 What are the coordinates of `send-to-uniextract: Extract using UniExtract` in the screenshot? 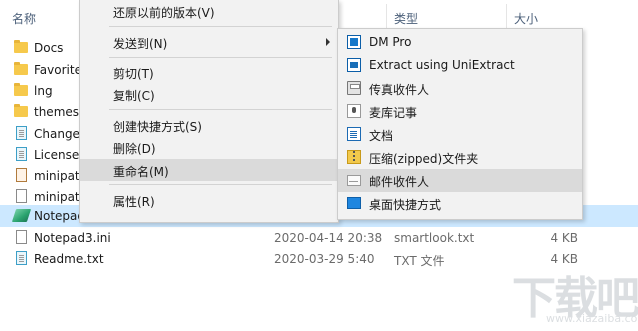 It's located at (460, 65).